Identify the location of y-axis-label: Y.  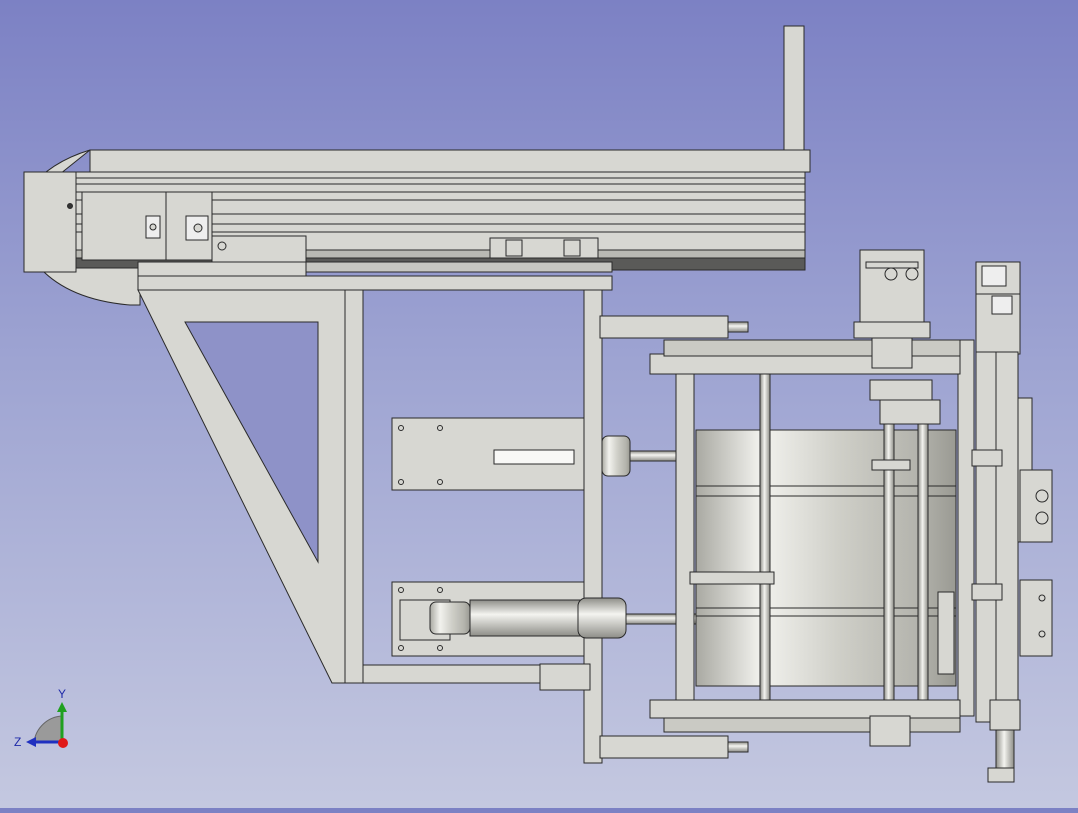
(62, 694).